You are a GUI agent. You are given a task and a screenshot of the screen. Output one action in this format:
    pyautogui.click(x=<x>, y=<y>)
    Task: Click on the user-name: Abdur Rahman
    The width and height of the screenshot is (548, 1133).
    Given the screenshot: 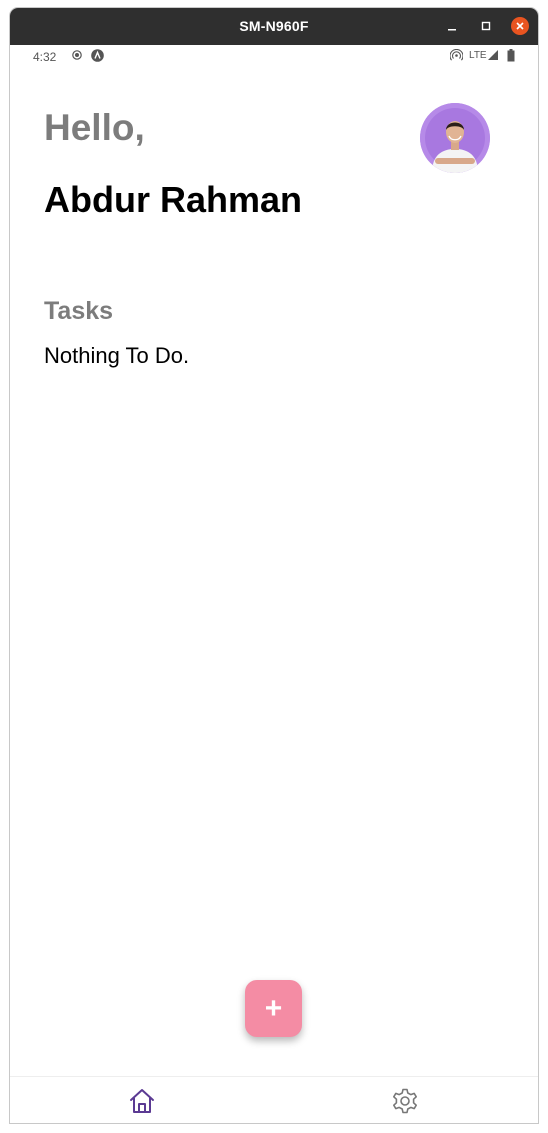 What is the action you would take?
    pyautogui.click(x=173, y=199)
    